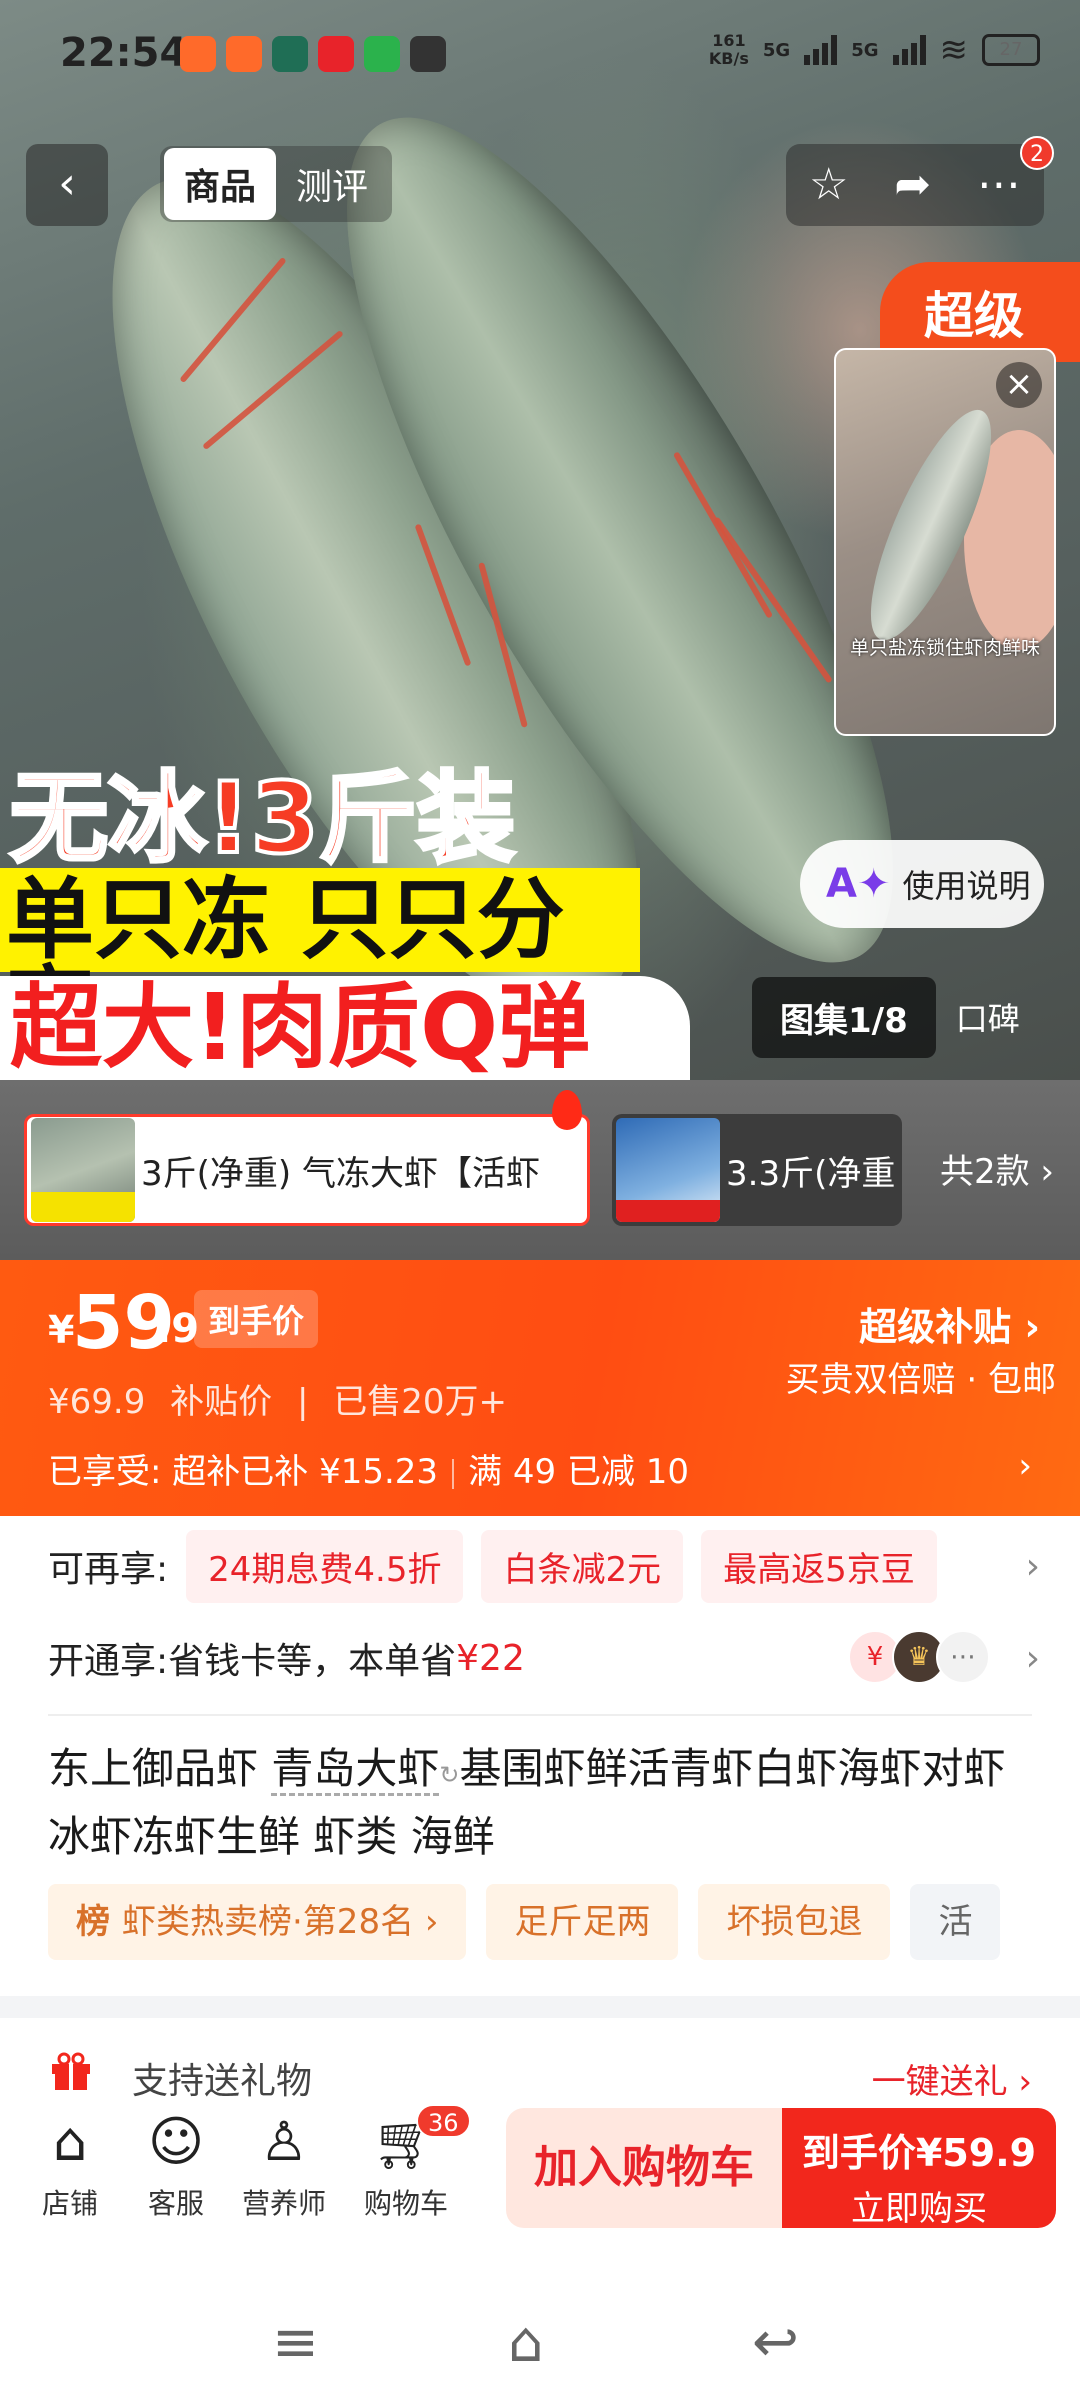  What do you see at coordinates (582, 1566) in the screenshot?
I see `benefit-chip: 白条减2元` at bounding box center [582, 1566].